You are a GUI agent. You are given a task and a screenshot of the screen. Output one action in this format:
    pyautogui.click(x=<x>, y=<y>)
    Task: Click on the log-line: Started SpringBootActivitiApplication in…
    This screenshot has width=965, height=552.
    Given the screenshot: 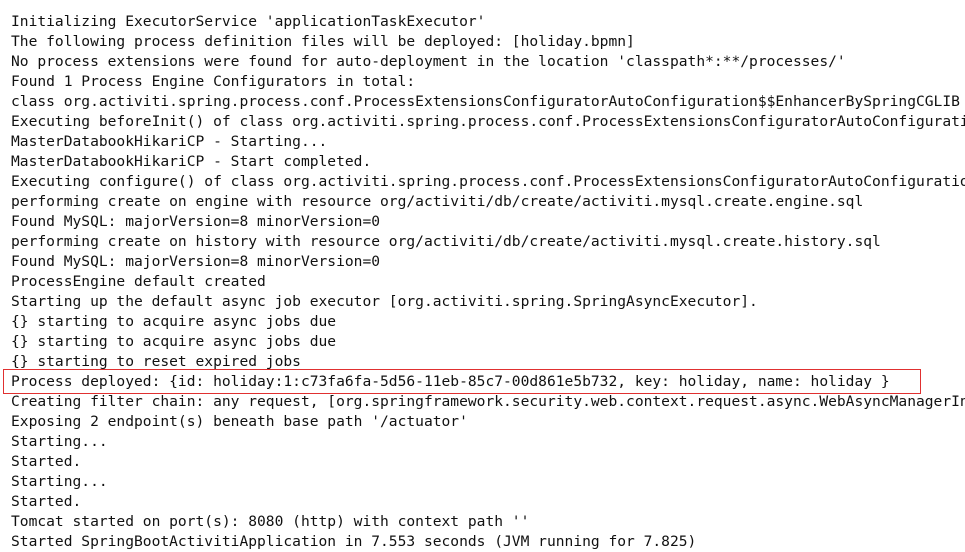 What is the action you would take?
    pyautogui.click(x=354, y=541)
    